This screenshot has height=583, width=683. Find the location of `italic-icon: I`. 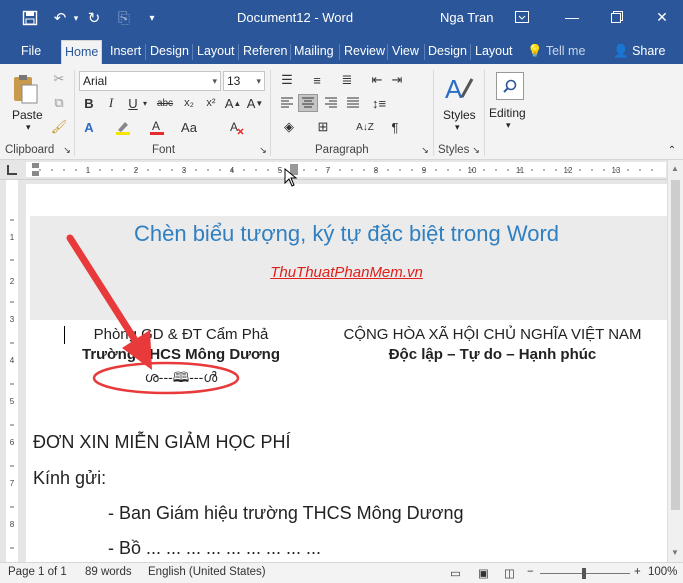

italic-icon: I is located at coordinates (111, 103).